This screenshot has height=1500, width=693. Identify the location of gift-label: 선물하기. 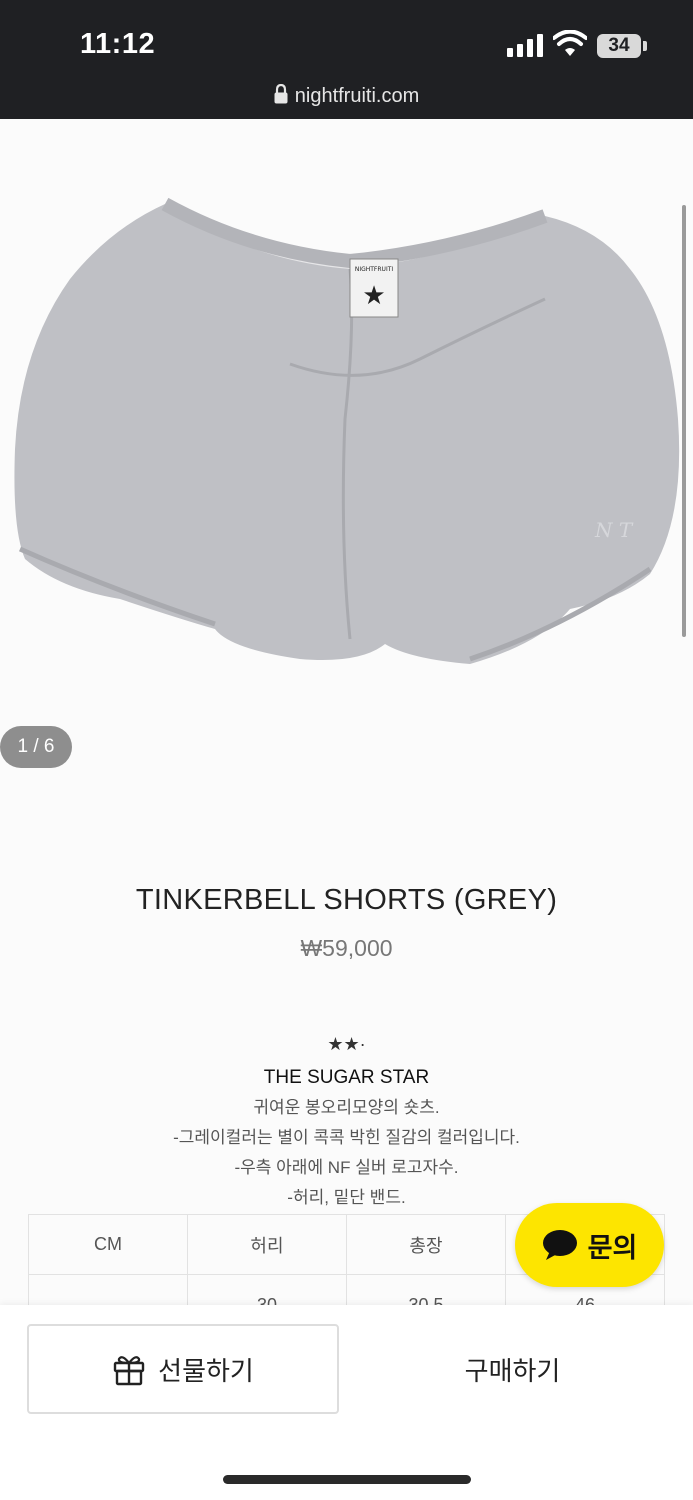
(206, 1370).